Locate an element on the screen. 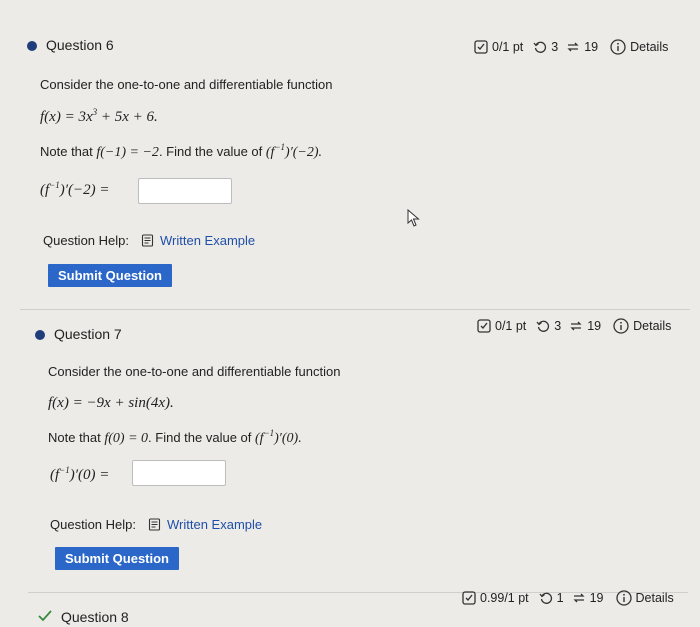 This screenshot has height=627, width=700. question-8-title: Question 8 is located at coordinates (95, 617).